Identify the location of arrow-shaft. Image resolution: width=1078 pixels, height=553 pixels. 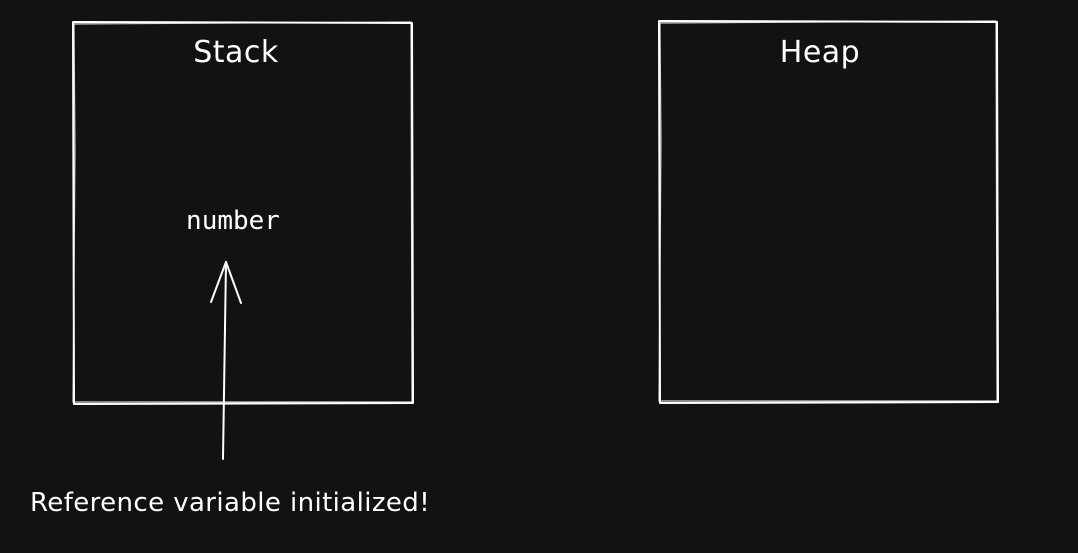
(224, 360).